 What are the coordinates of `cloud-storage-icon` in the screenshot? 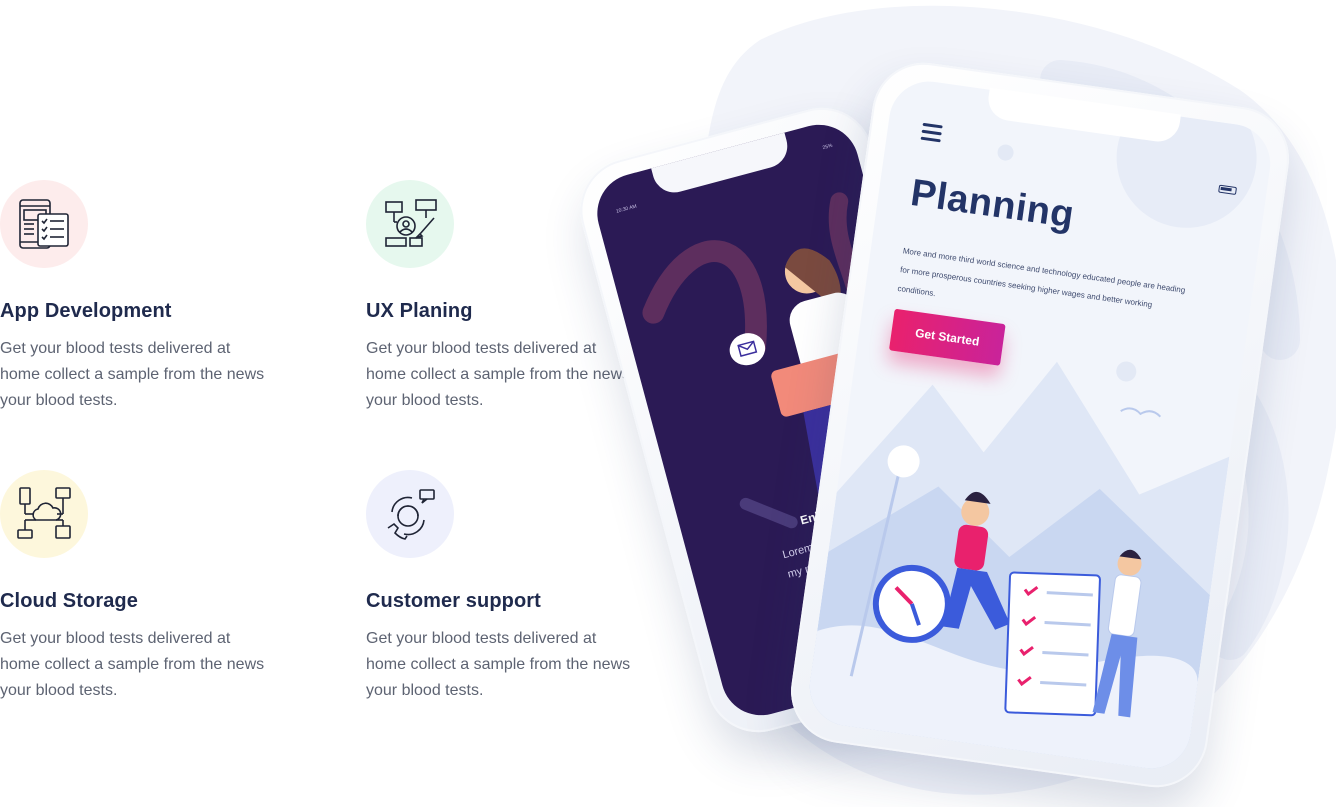 It's located at (44, 513).